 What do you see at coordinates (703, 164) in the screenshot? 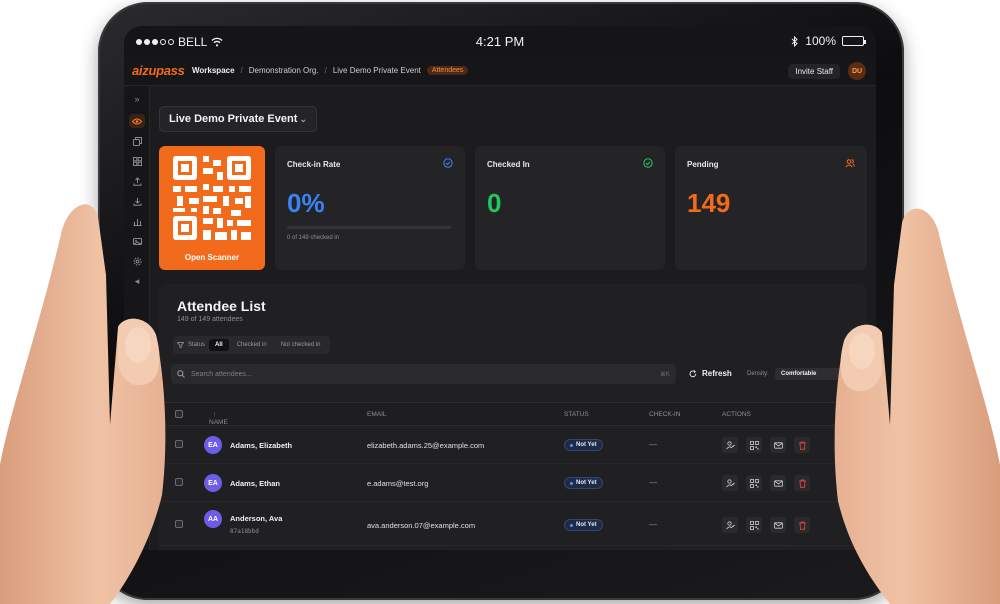
I see `stat-title: Pending` at bounding box center [703, 164].